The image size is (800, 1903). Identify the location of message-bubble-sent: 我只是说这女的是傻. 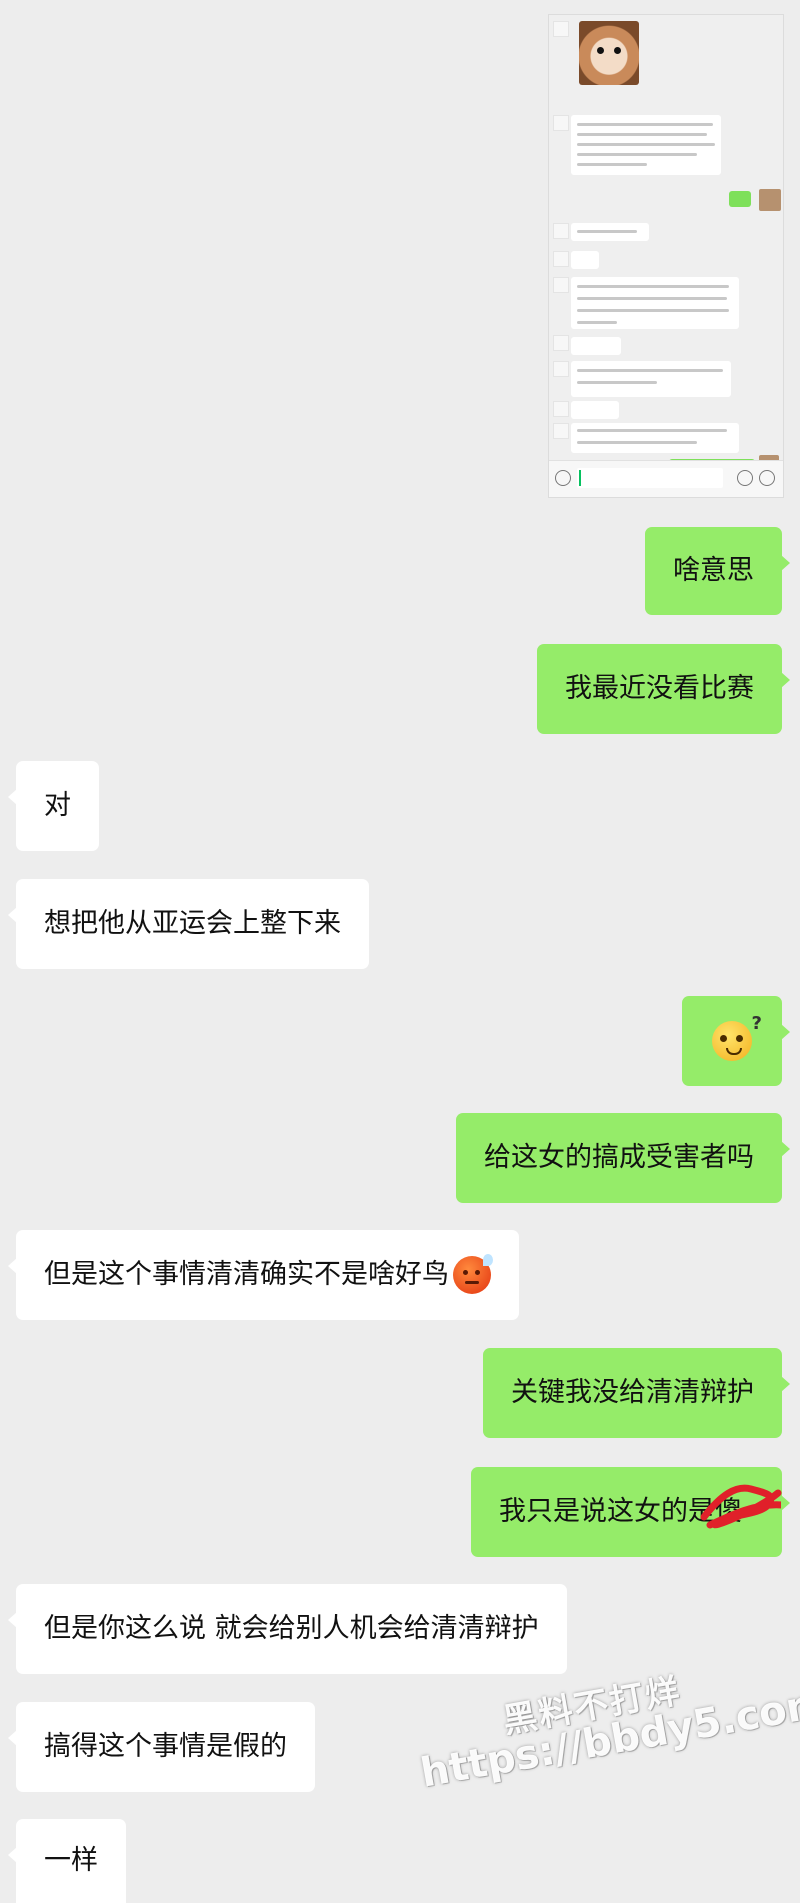
(630, 1512).